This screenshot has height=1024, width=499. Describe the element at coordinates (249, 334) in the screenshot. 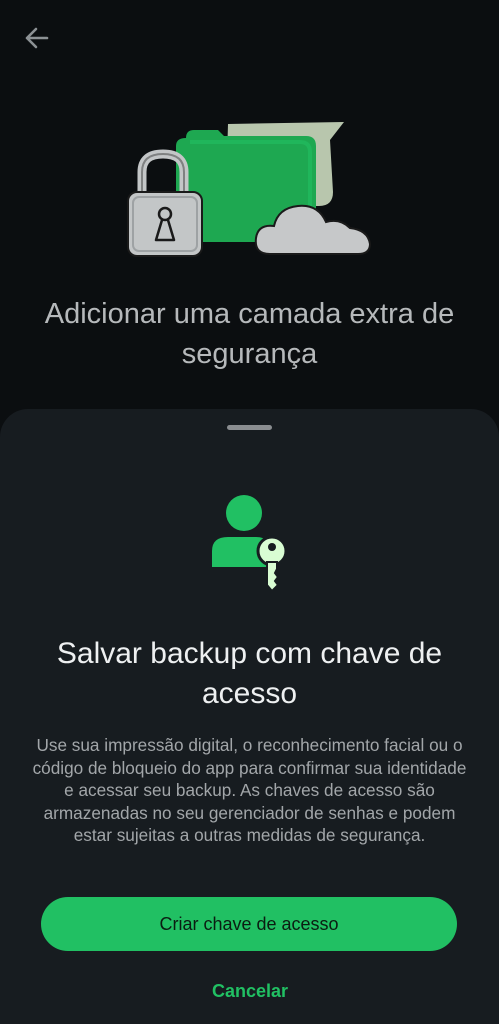

I see `page-title: Adicionar uma camada extra de segurança` at that location.